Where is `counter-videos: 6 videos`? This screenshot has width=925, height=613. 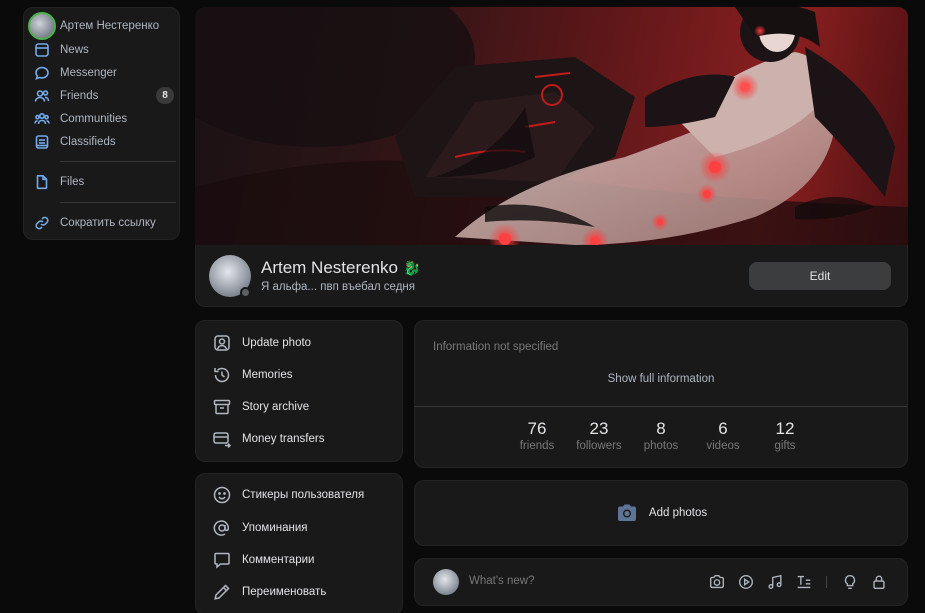
counter-videos: 6 videos is located at coordinates (723, 435).